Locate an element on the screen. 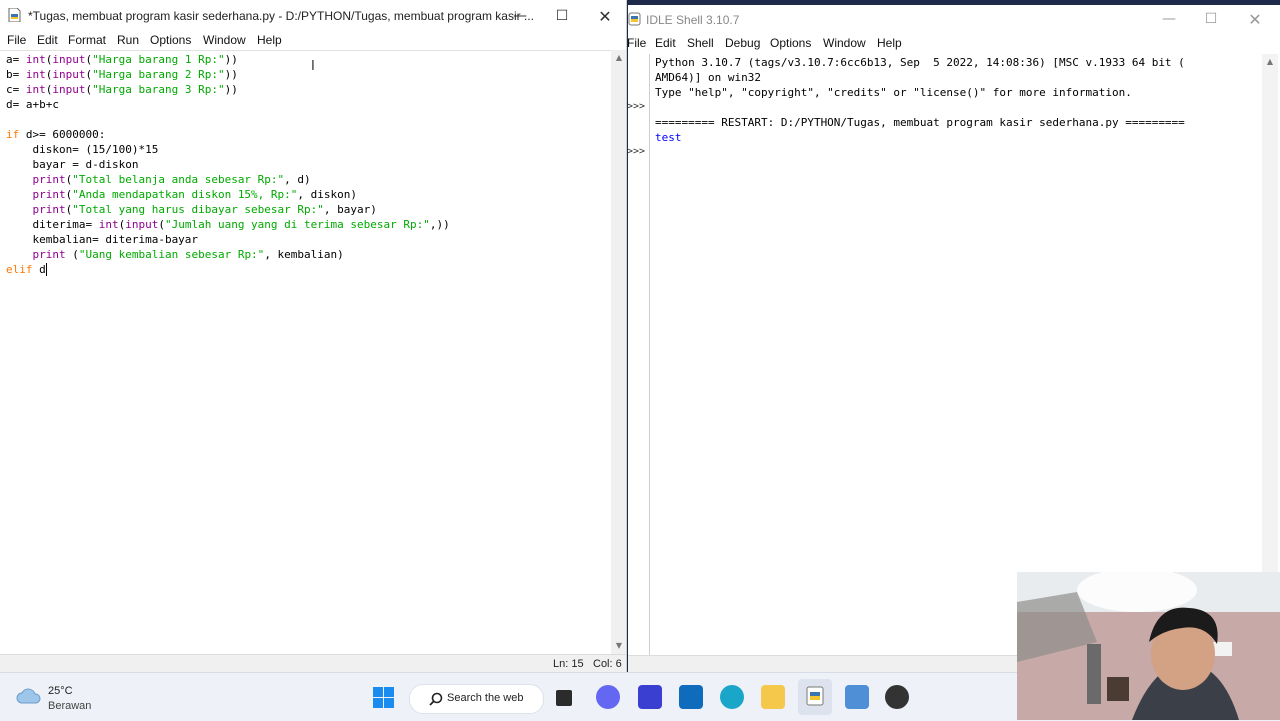 The height and width of the screenshot is (721, 1280). close-button: ✕ is located at coordinates (604, 16).